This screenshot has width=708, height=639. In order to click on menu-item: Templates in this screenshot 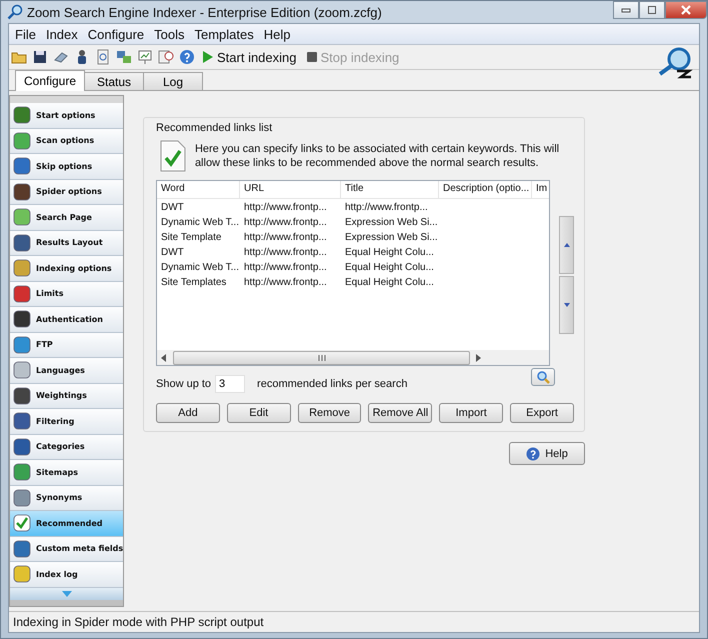, I will do `click(225, 34)`.